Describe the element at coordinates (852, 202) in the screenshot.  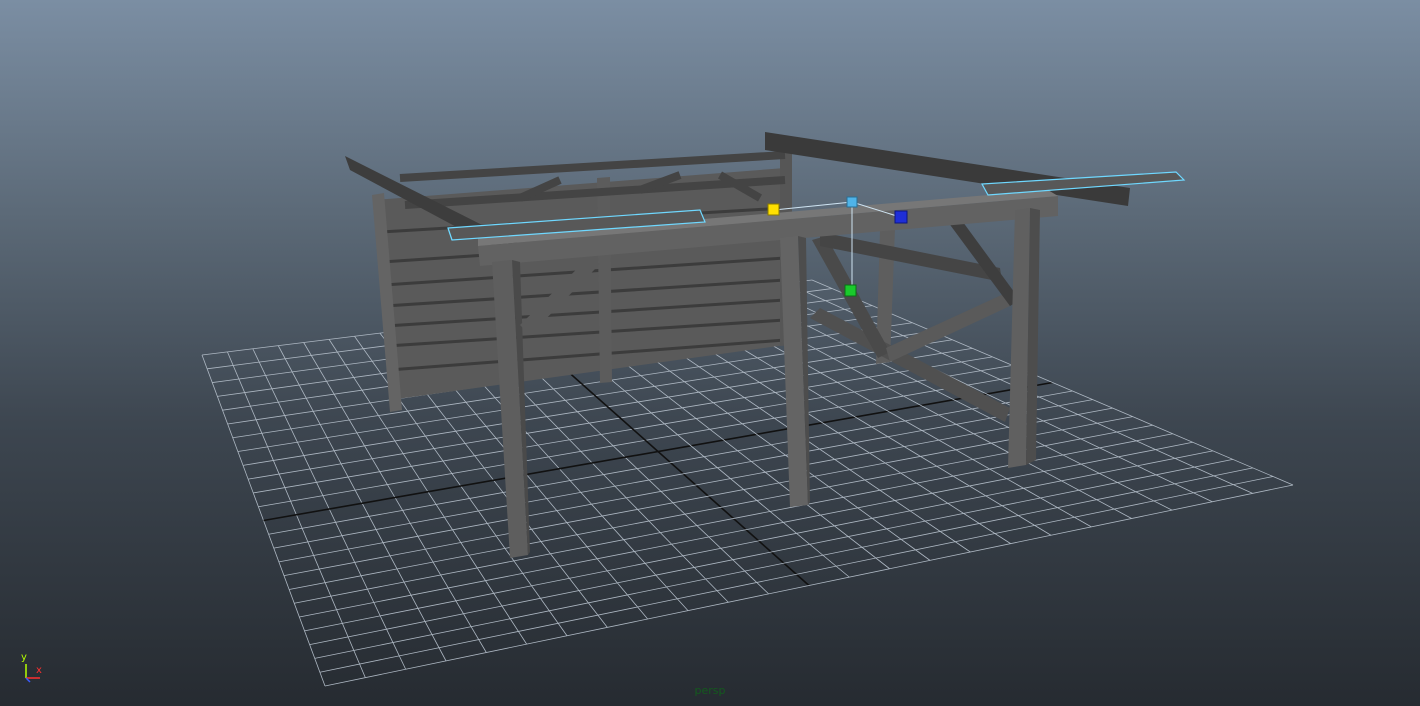
I see `handle-cyan` at that location.